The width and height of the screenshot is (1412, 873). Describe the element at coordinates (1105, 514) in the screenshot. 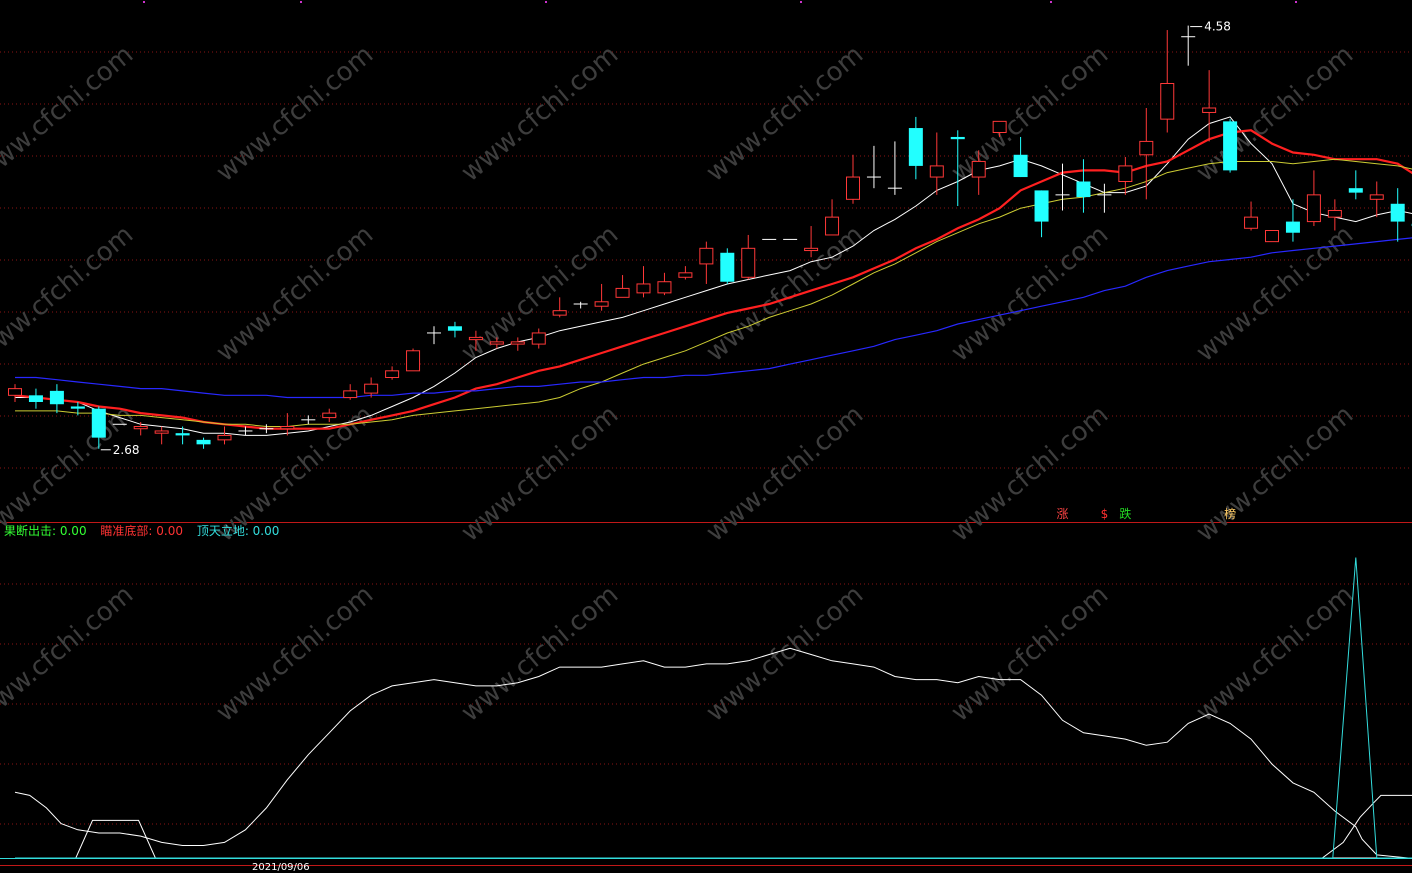

I see `signal-marker: $` at that location.